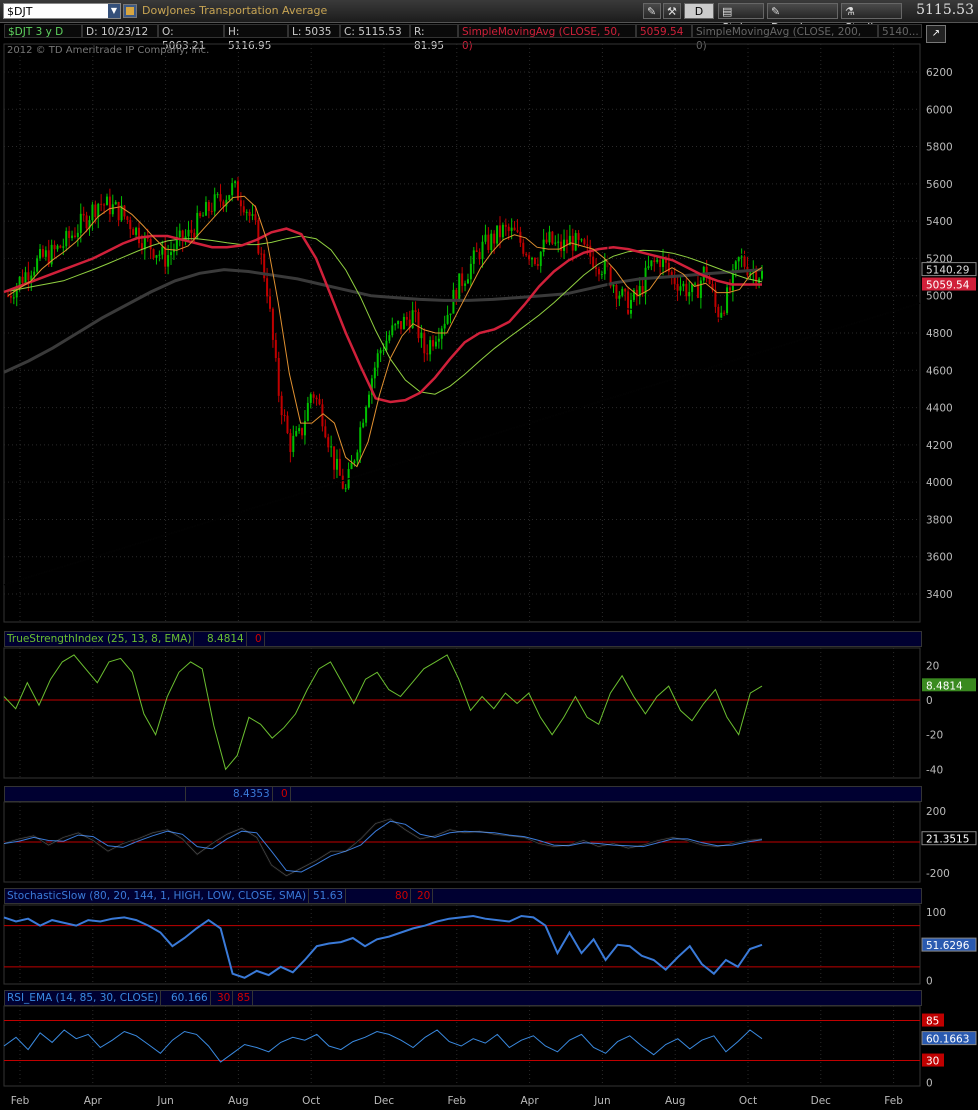  I want to click on price-axis-column, so click(949, 565).